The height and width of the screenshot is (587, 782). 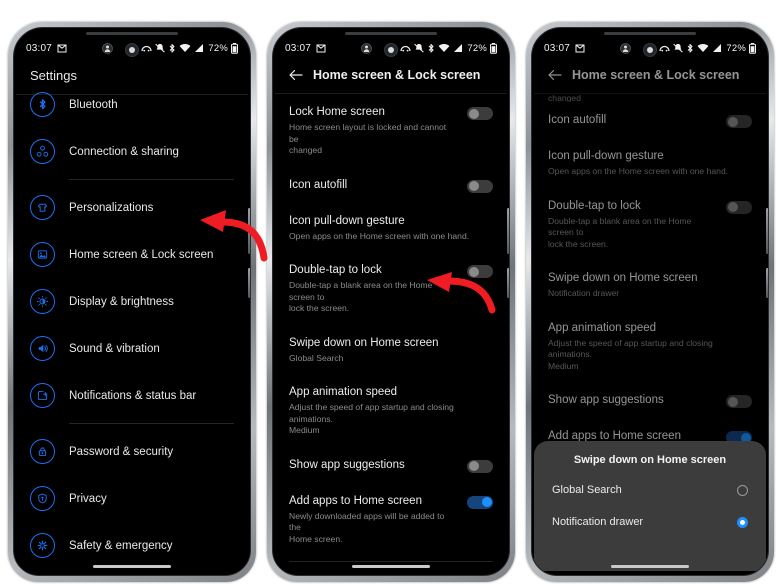 I want to click on pref-swipe-down-on-home-screen: Swipe down on Home screen Global Search, so click(x=391, y=350).